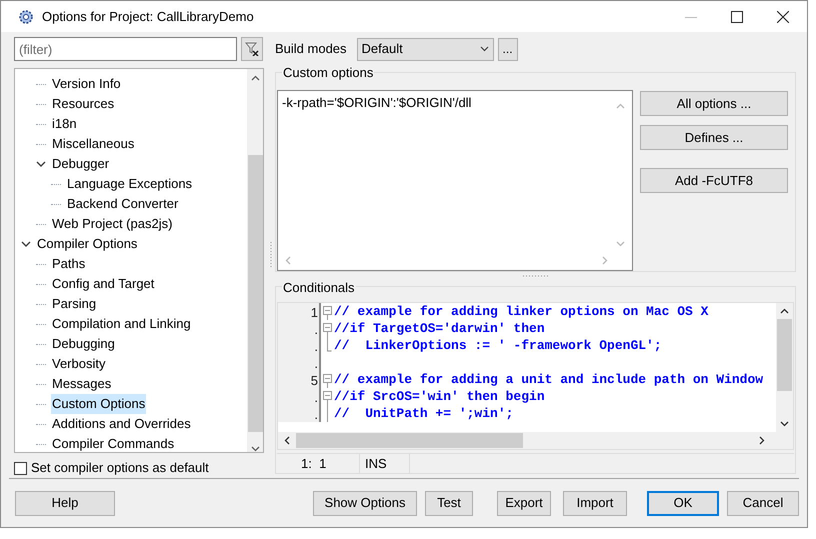  Describe the element at coordinates (125, 49) in the screenshot. I see `filter-field: (filter)` at that location.